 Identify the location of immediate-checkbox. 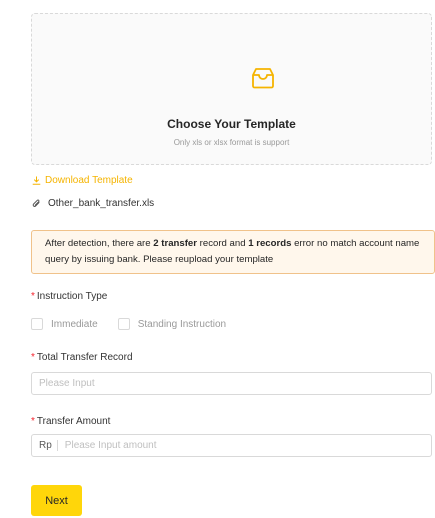
(37, 324).